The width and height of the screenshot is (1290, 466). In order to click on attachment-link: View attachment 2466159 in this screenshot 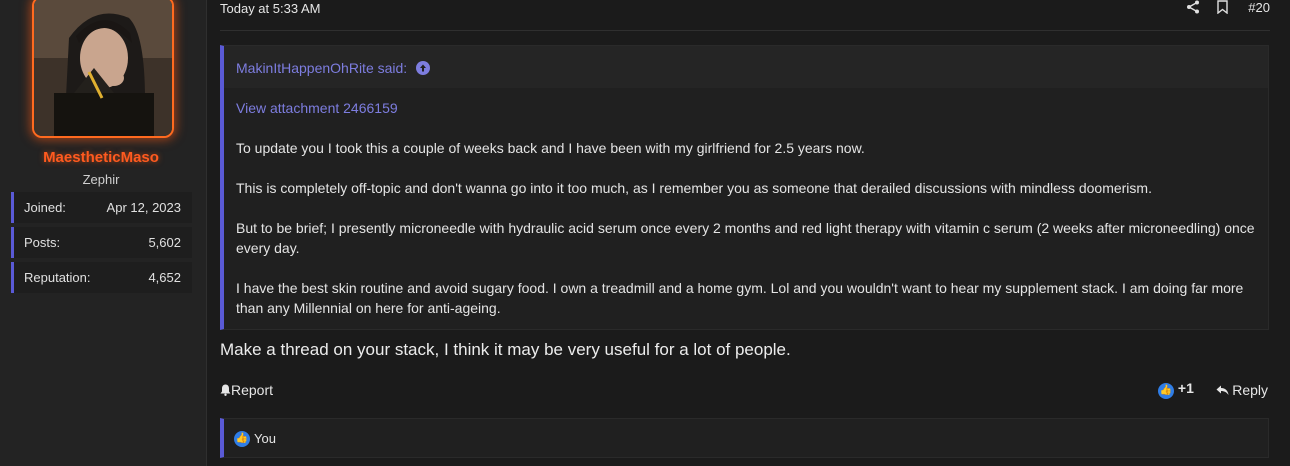, I will do `click(746, 108)`.